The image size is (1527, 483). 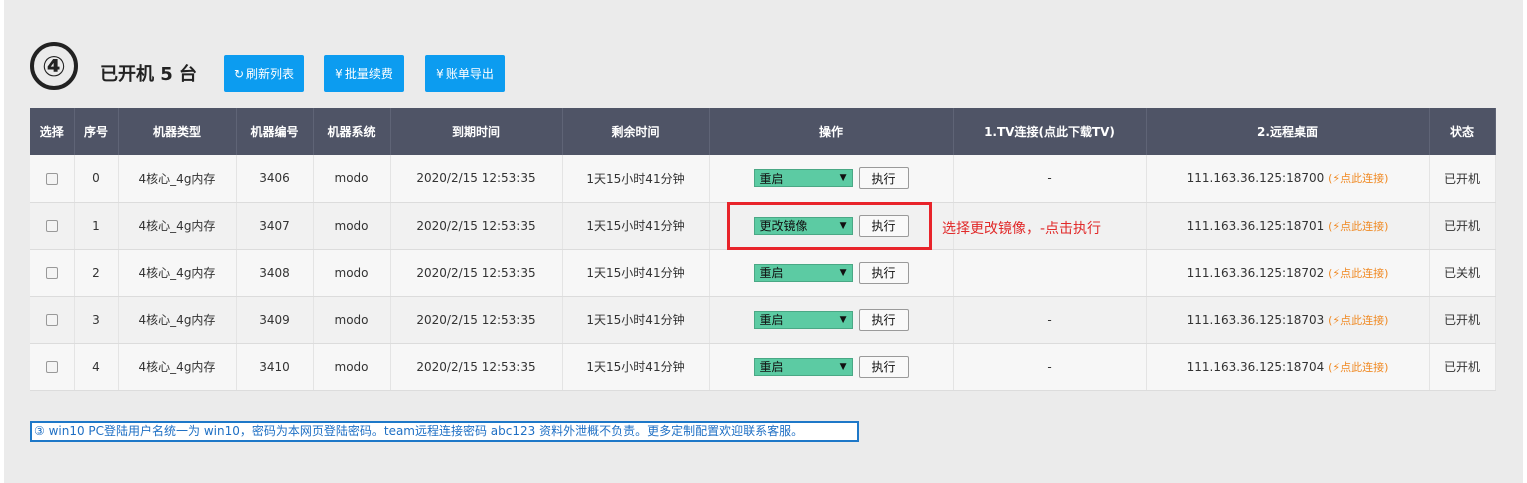 I want to click on col-type: 机器类型, so click(x=177, y=131).